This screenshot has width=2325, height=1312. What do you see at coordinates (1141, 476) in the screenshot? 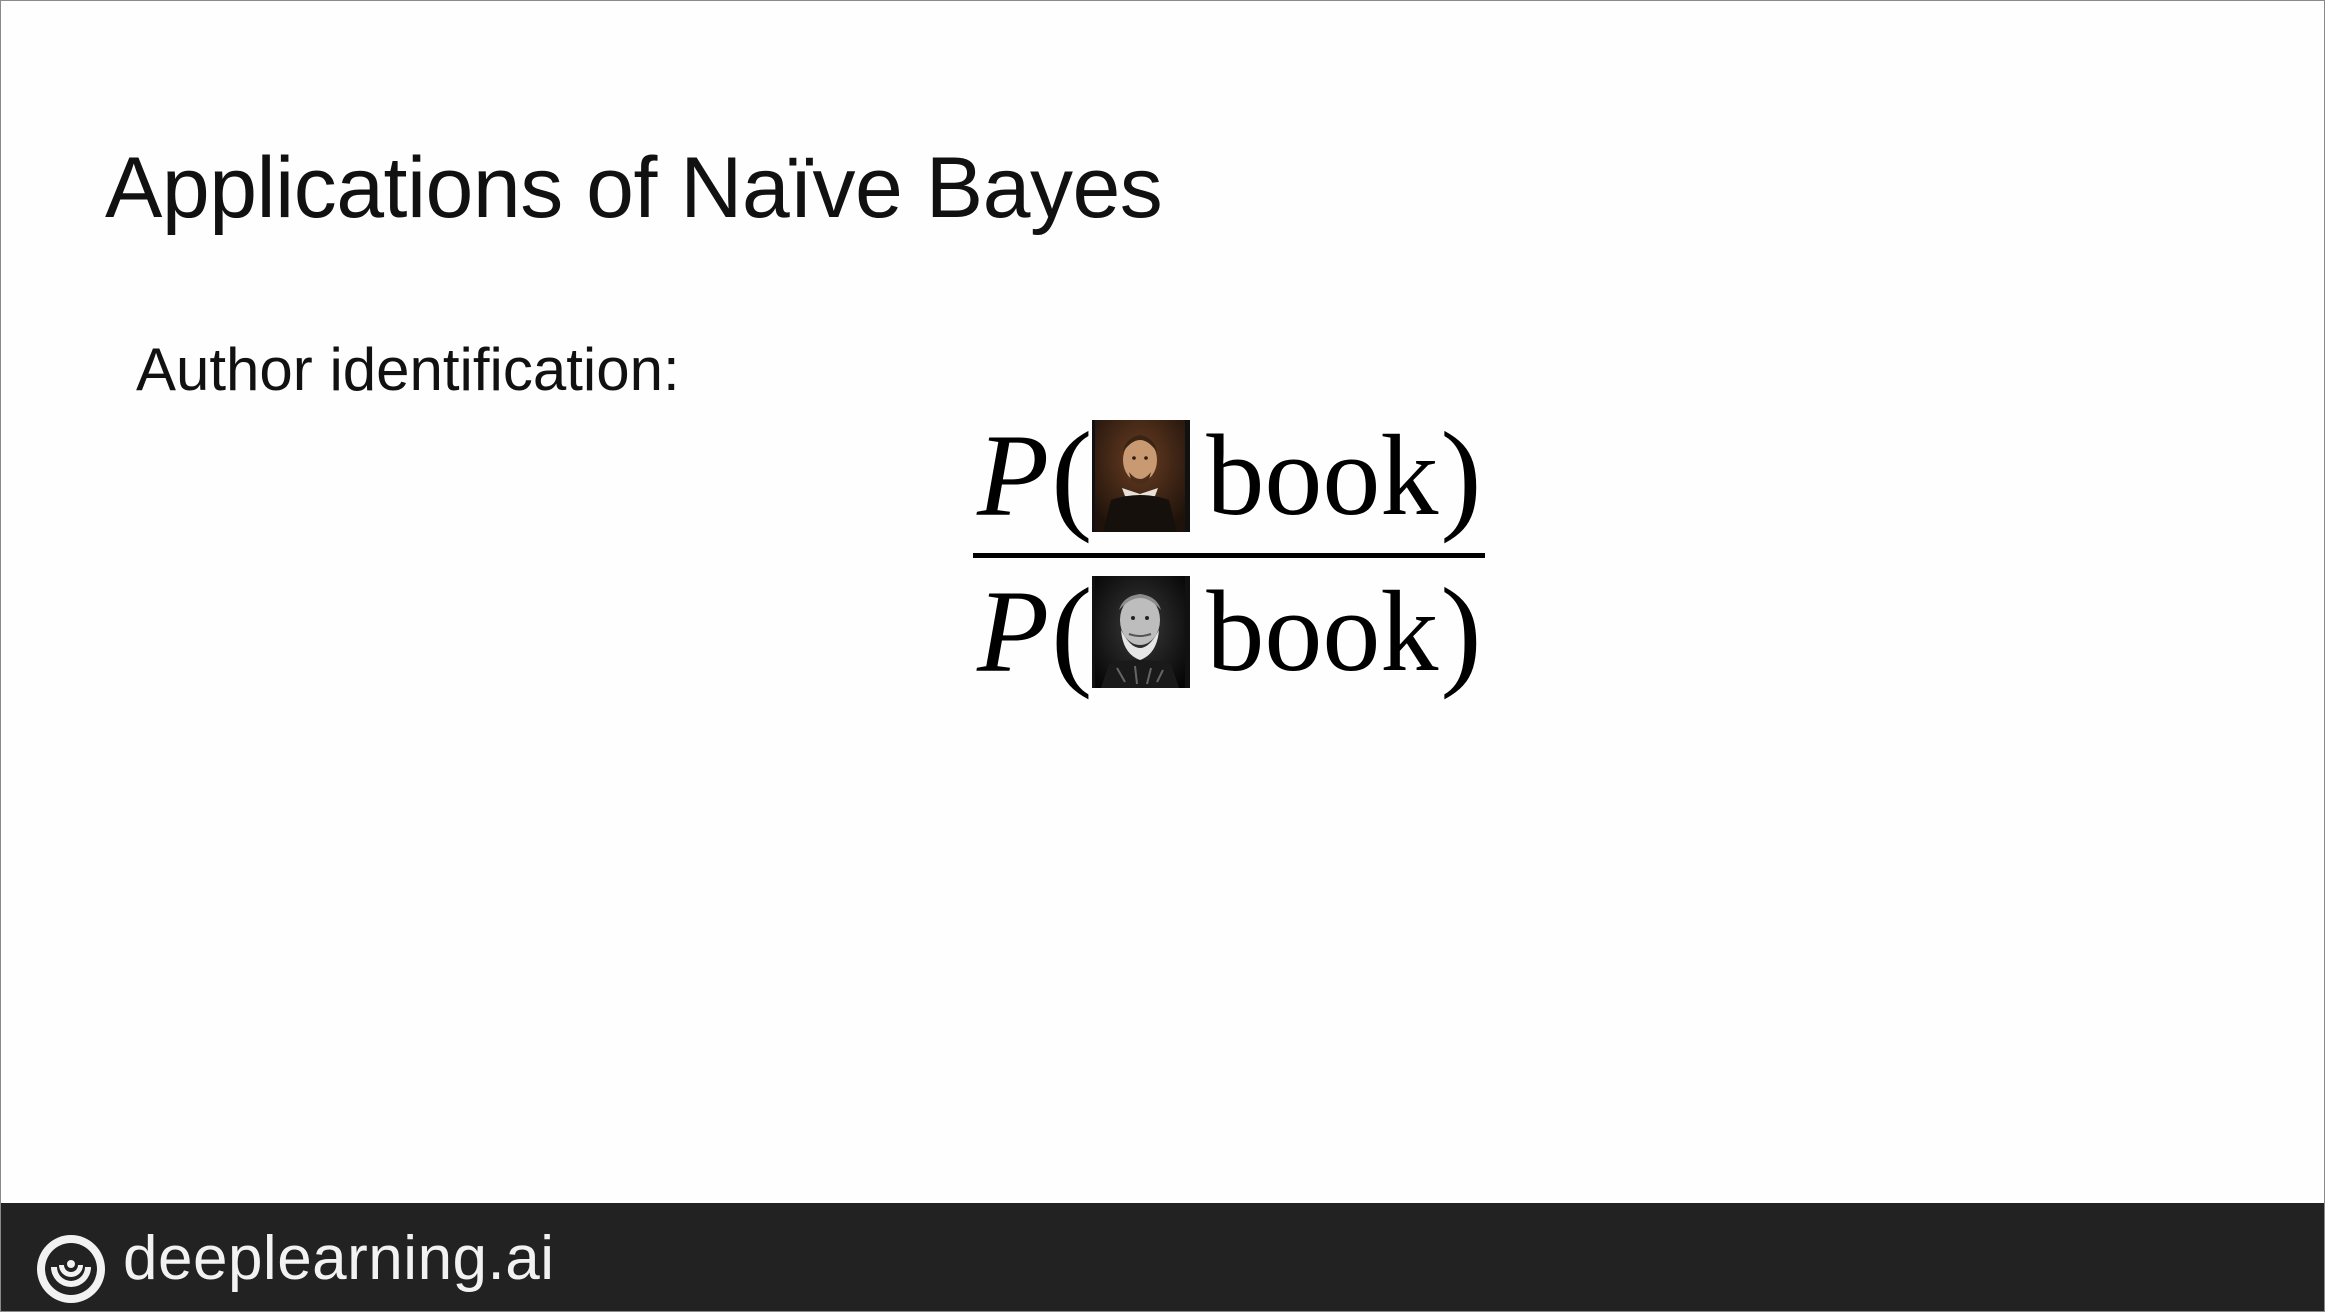
I see `shakespeare-portrait-image` at bounding box center [1141, 476].